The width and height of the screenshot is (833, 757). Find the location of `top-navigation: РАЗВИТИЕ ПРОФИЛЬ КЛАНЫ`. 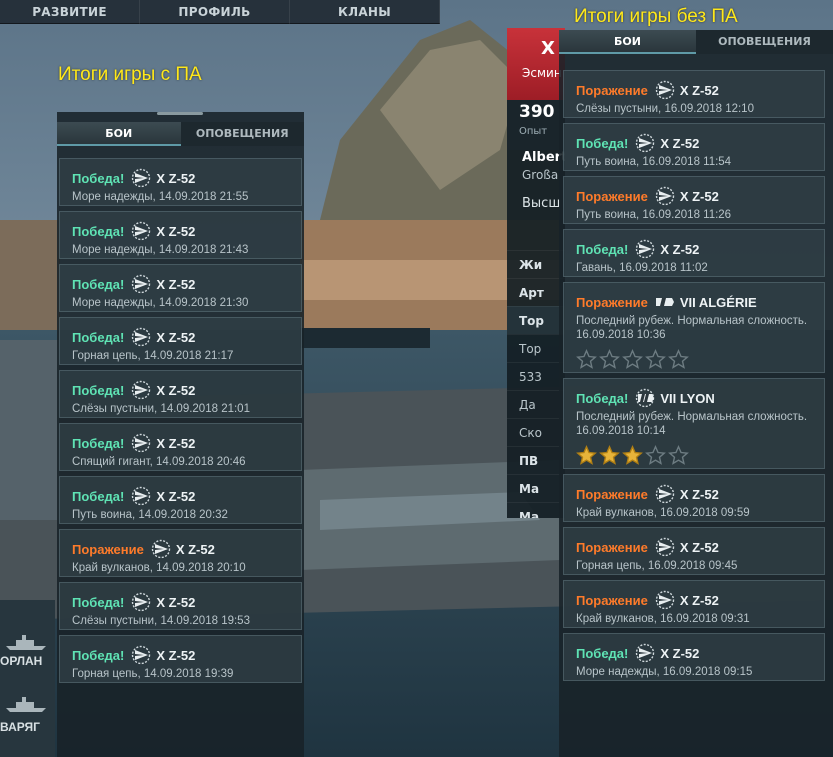

top-navigation: РАЗВИТИЕ ПРОФИЛЬ КЛАНЫ is located at coordinates (220, 12).